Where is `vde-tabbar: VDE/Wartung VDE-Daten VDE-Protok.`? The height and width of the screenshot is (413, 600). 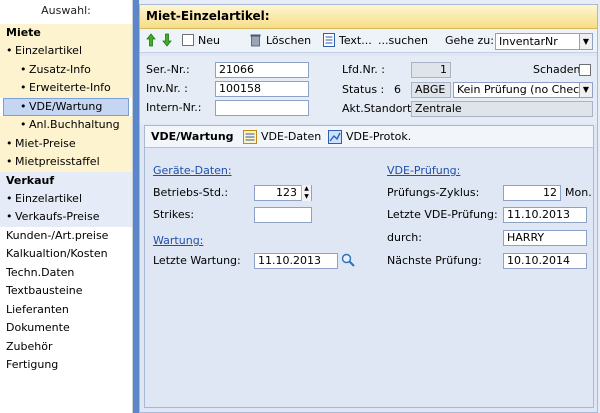
vde-tabbar: VDE/Wartung VDE-Daten VDE-Protok. is located at coordinates (369, 137).